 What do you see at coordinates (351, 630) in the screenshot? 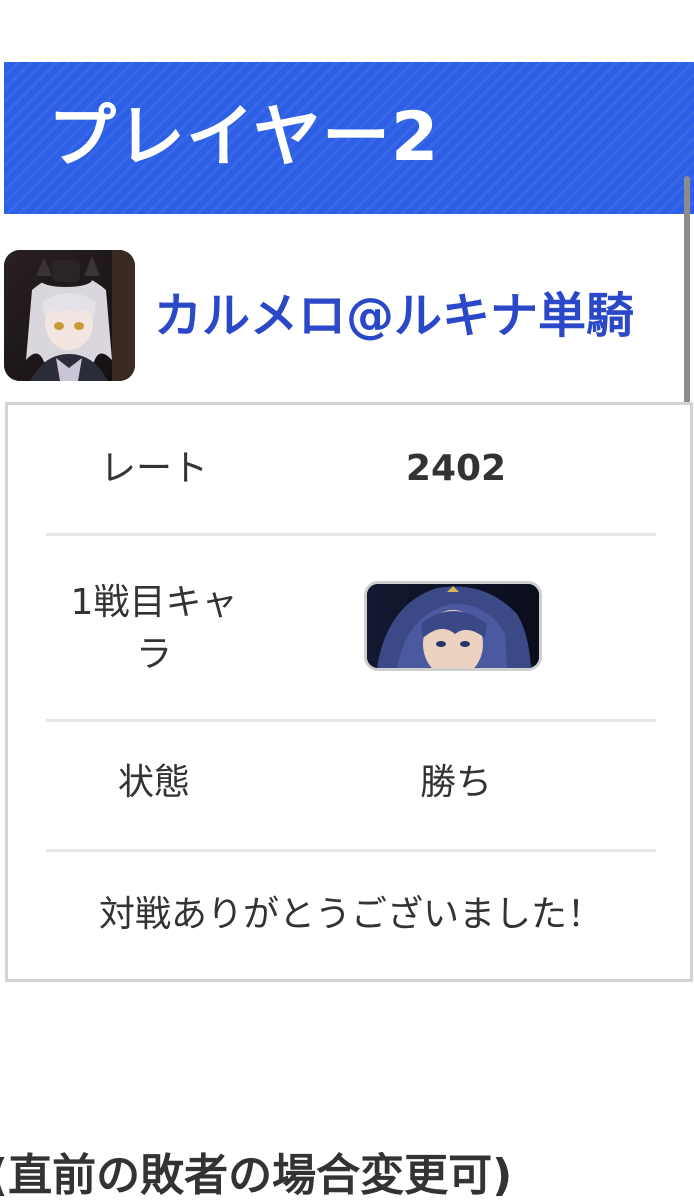
I see `first-character-row: 1戦目キャラ` at bounding box center [351, 630].